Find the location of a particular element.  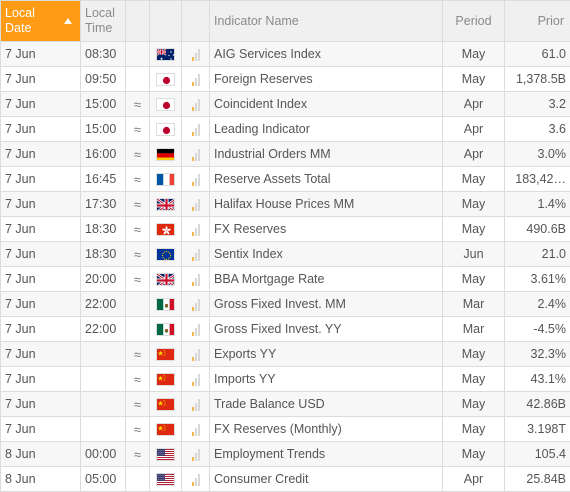

row-indicator-name: Sentix Index is located at coordinates (326, 254).